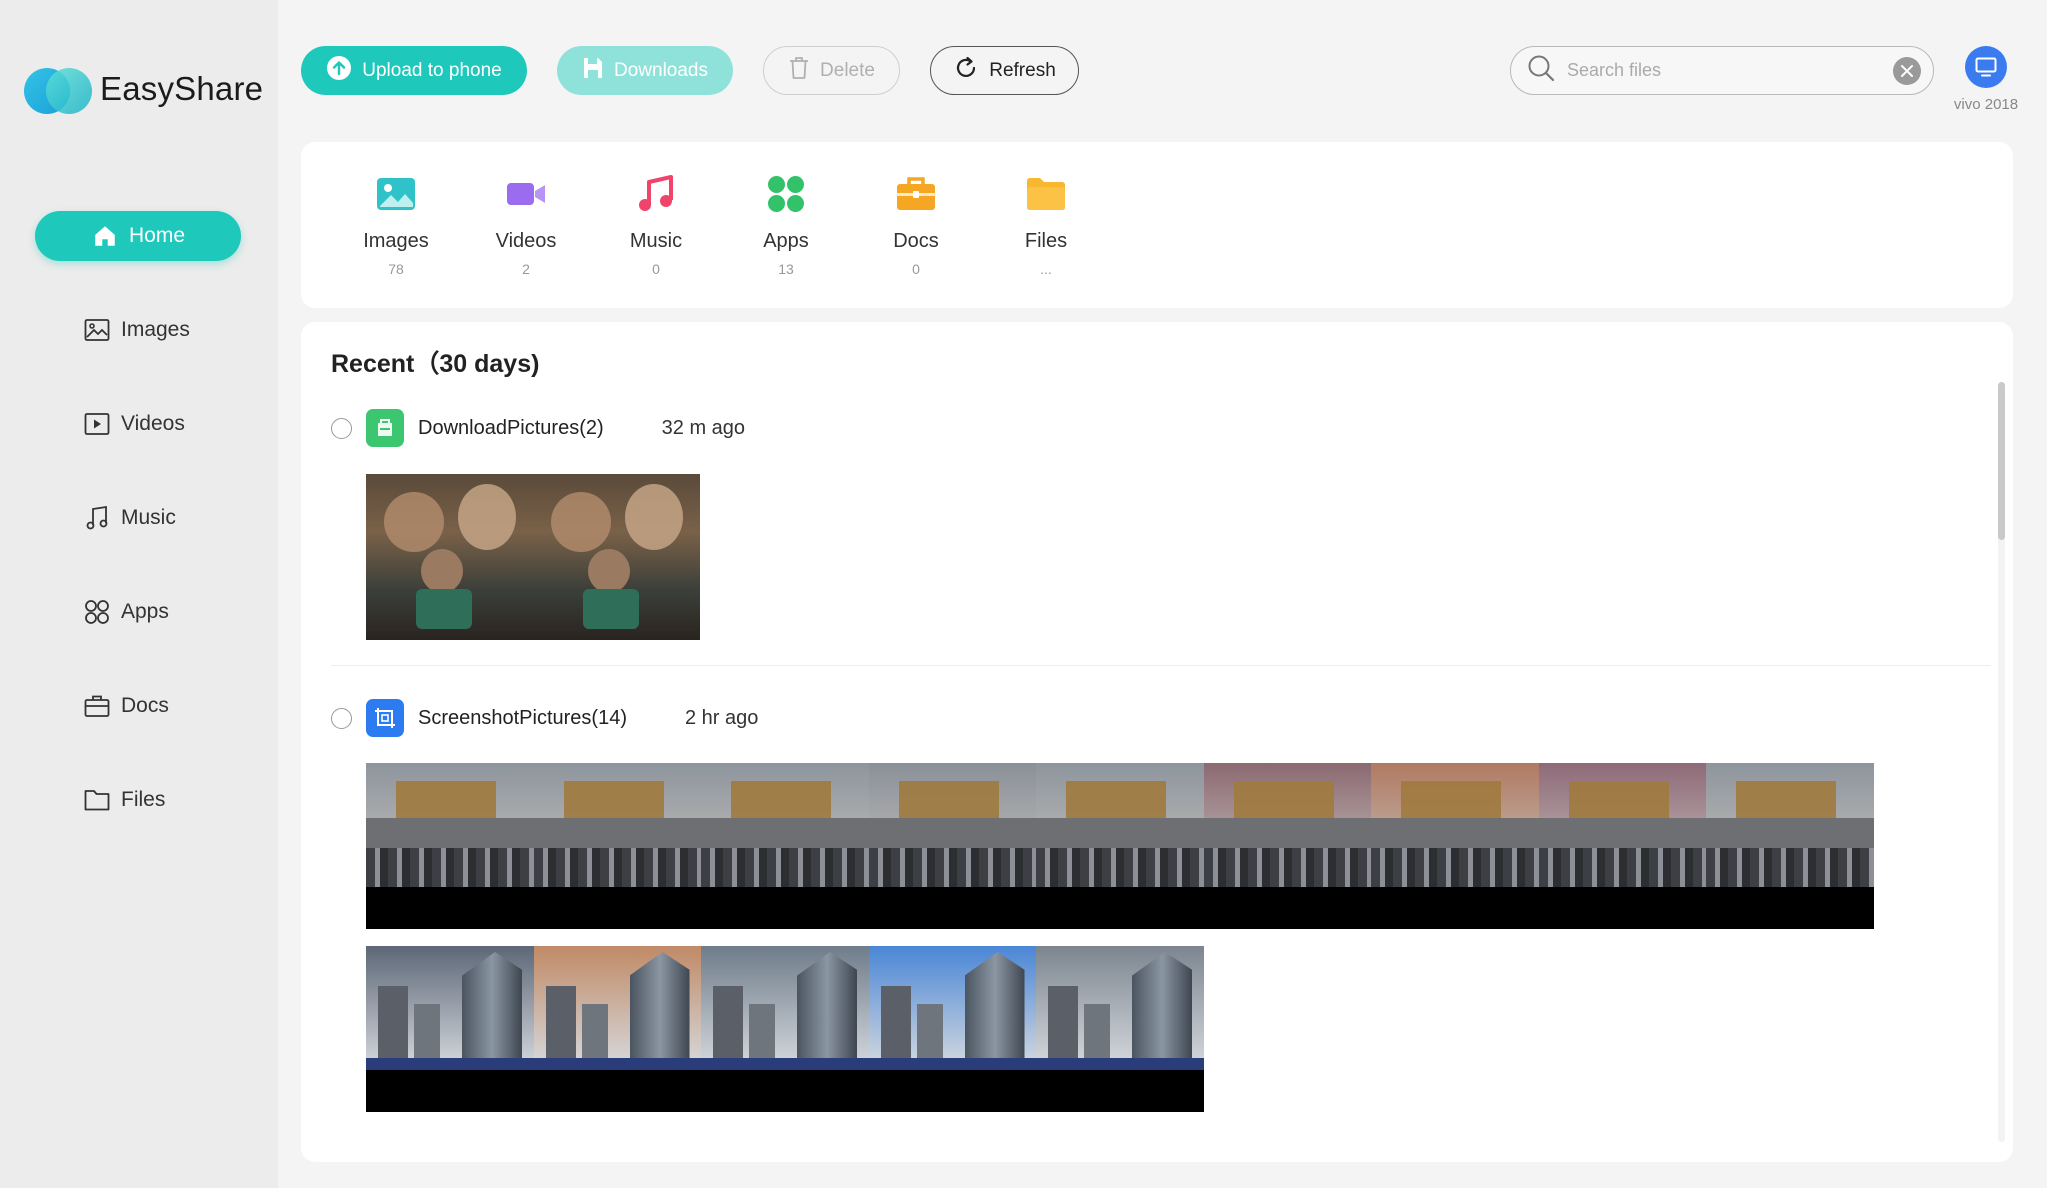 This screenshot has width=2047, height=1188. Describe the element at coordinates (182, 88) in the screenshot. I see `app-name: EasyShare` at that location.